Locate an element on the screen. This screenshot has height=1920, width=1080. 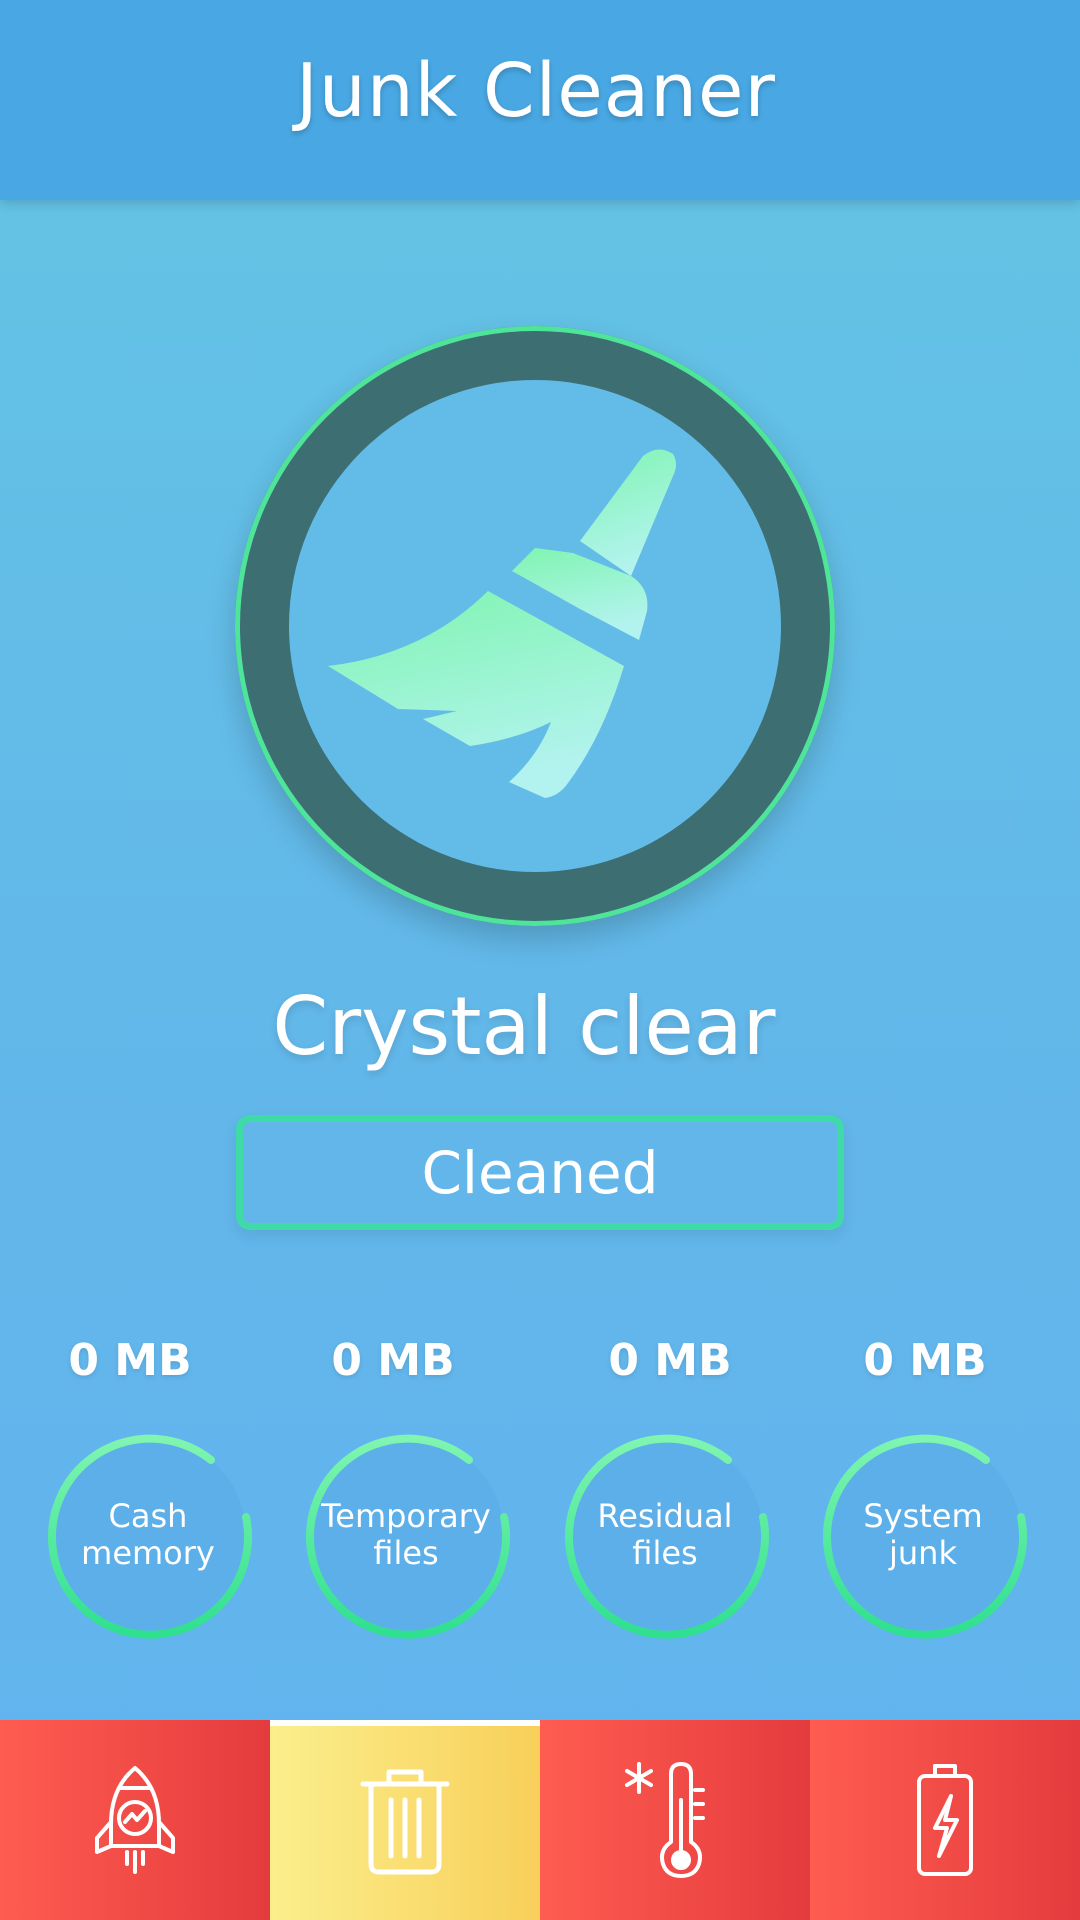
system-junk-gauge: System junk is located at coordinates (923, 1535).